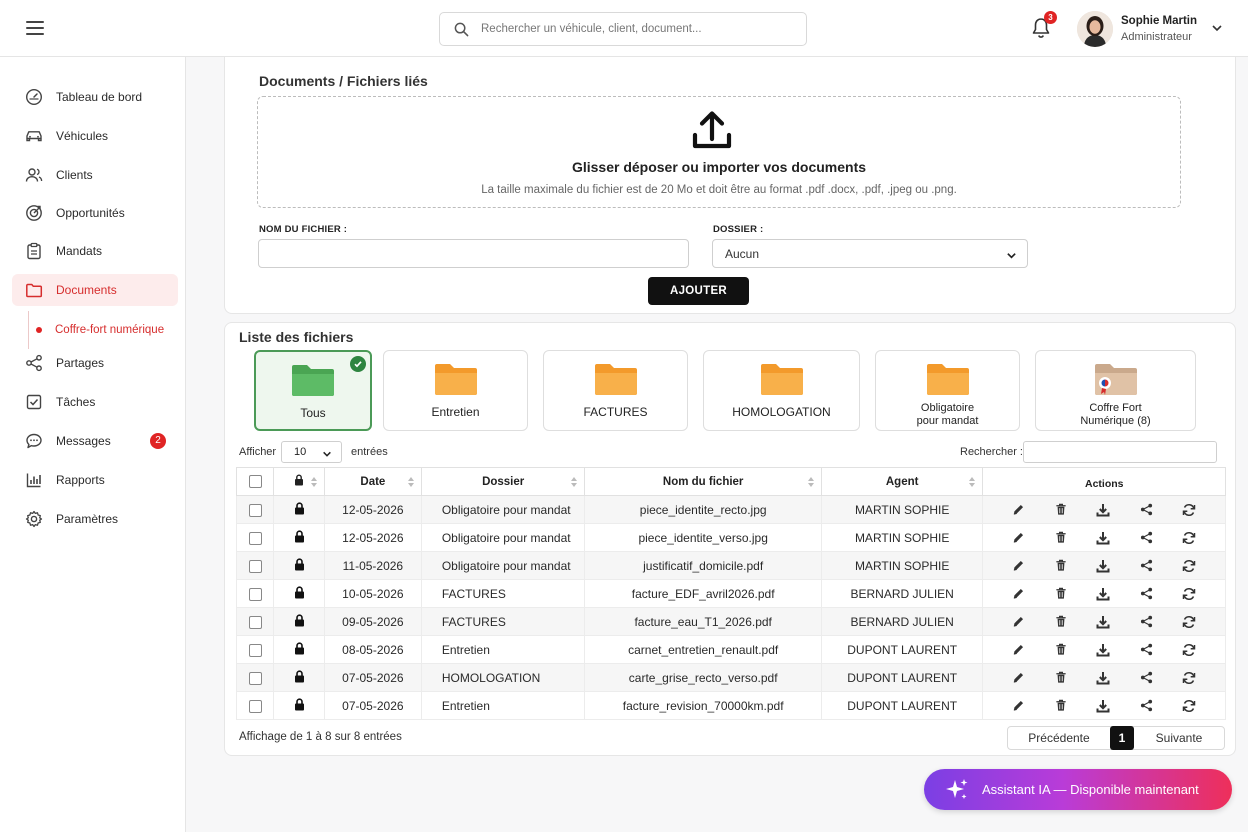 This screenshot has height=832, width=1248. I want to click on table-search-input, so click(1120, 452).